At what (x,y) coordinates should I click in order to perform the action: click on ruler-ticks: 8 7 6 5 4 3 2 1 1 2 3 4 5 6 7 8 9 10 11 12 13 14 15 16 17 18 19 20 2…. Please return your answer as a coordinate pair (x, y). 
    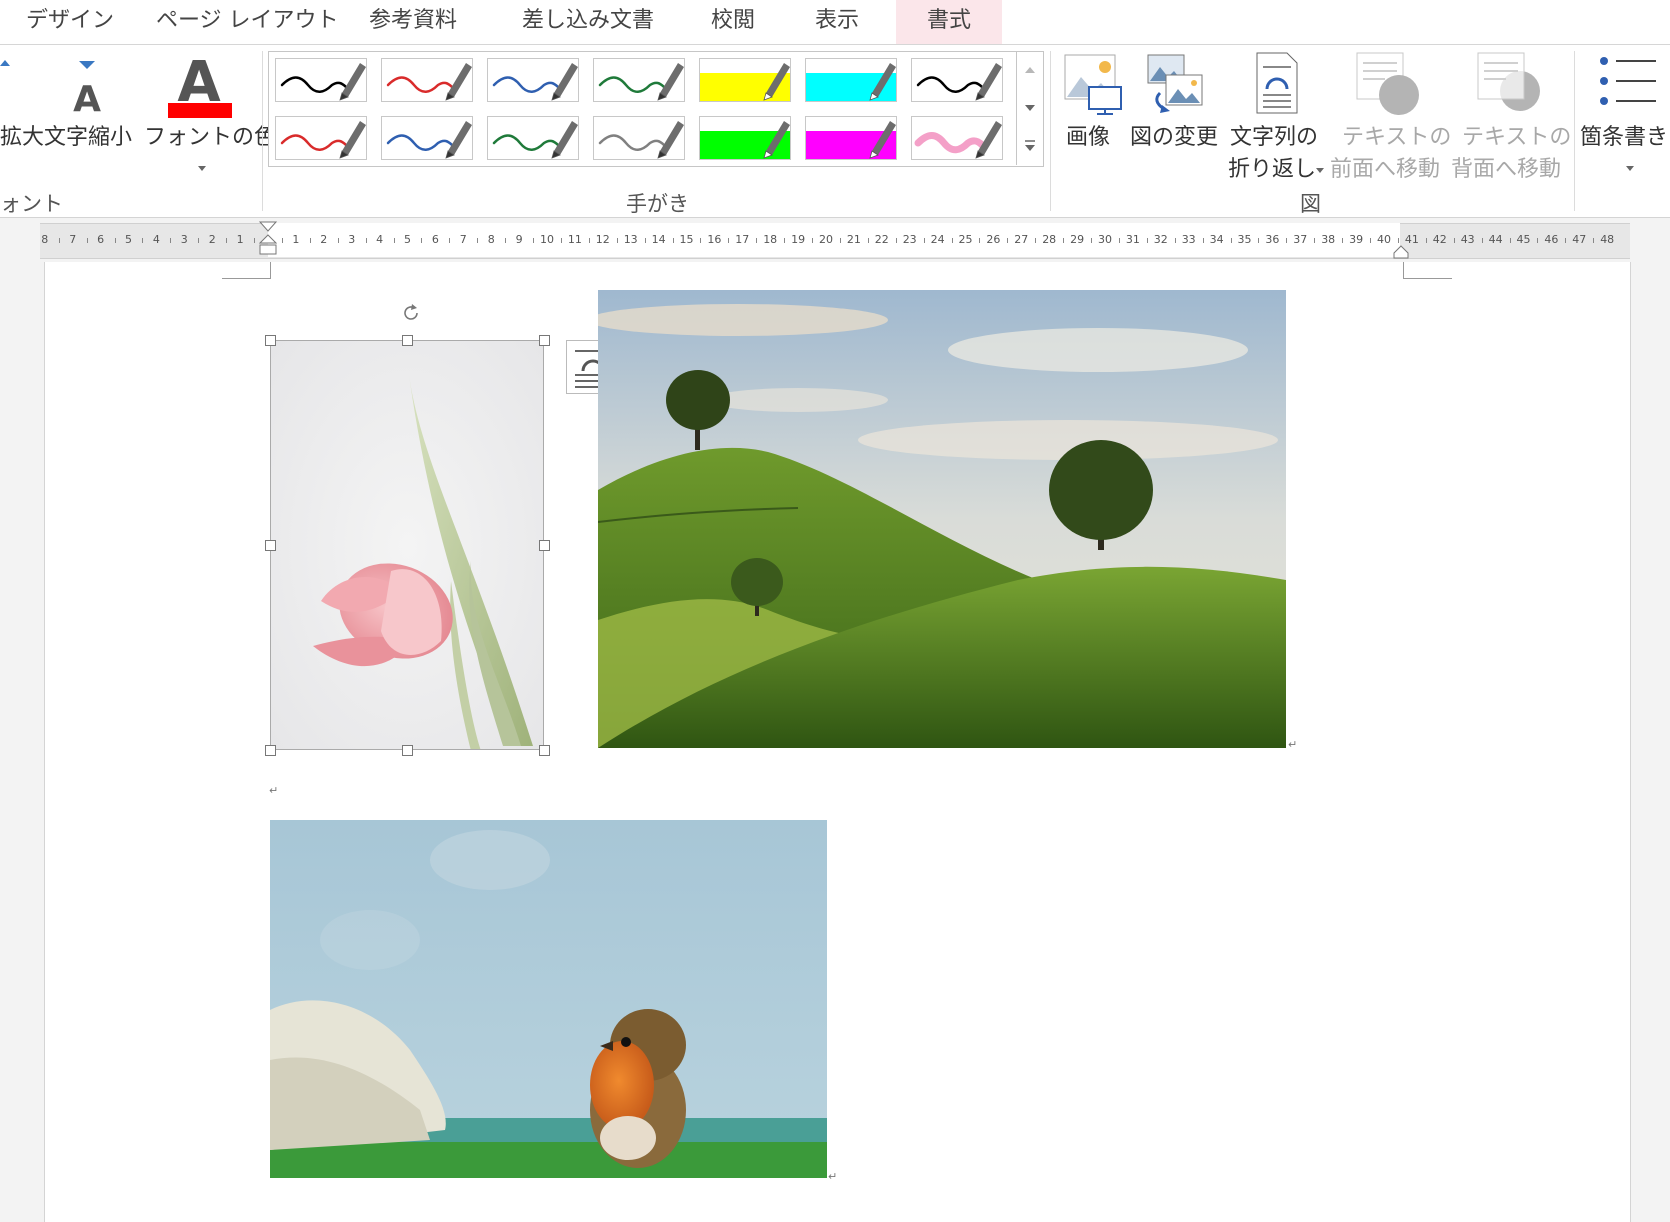
    Looking at the image, I should click on (835, 240).